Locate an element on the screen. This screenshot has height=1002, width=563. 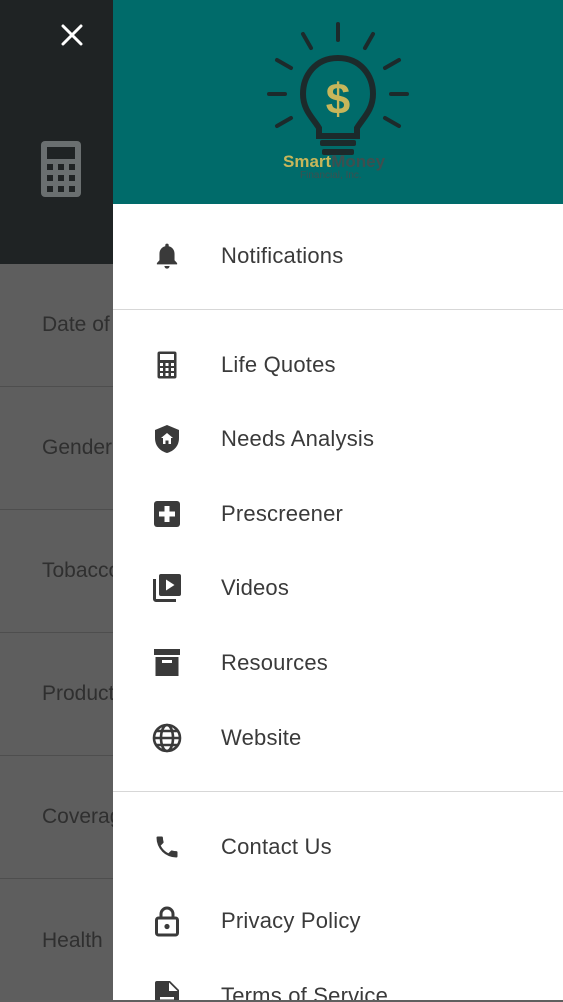
form-row-label: Health is located at coordinates (72, 940).